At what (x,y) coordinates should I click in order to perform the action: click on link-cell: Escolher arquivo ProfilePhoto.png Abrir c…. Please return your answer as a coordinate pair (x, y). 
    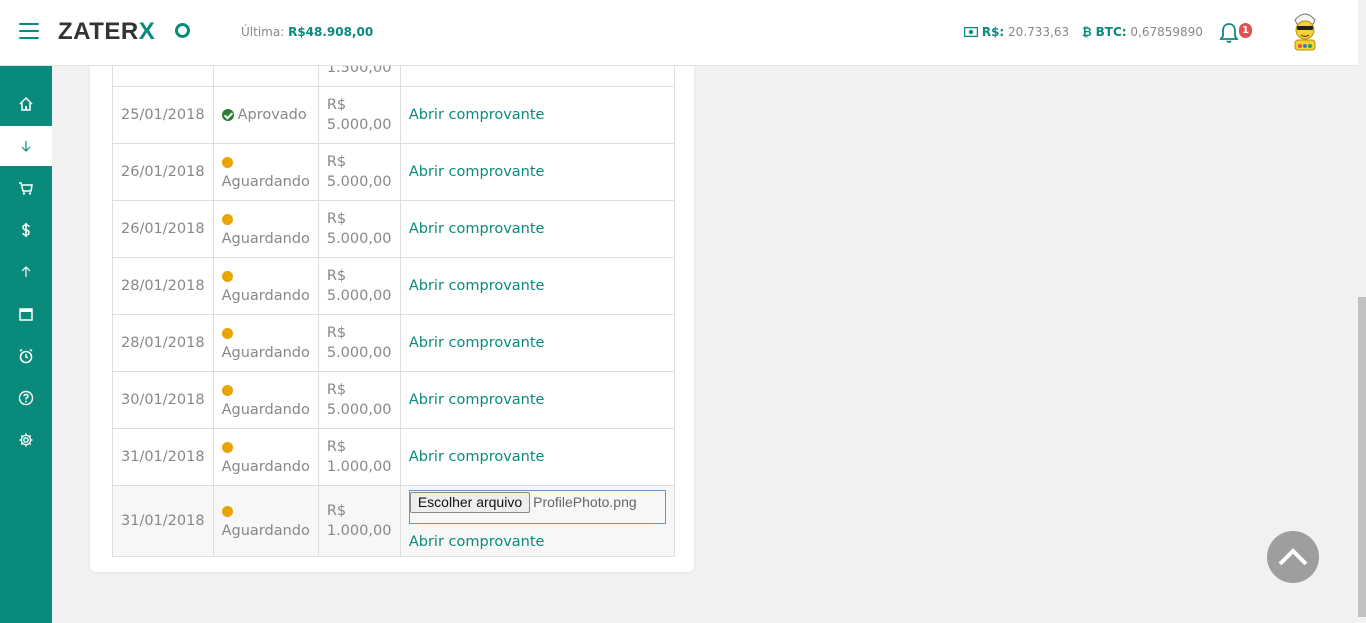
    Looking at the image, I should click on (537, 521).